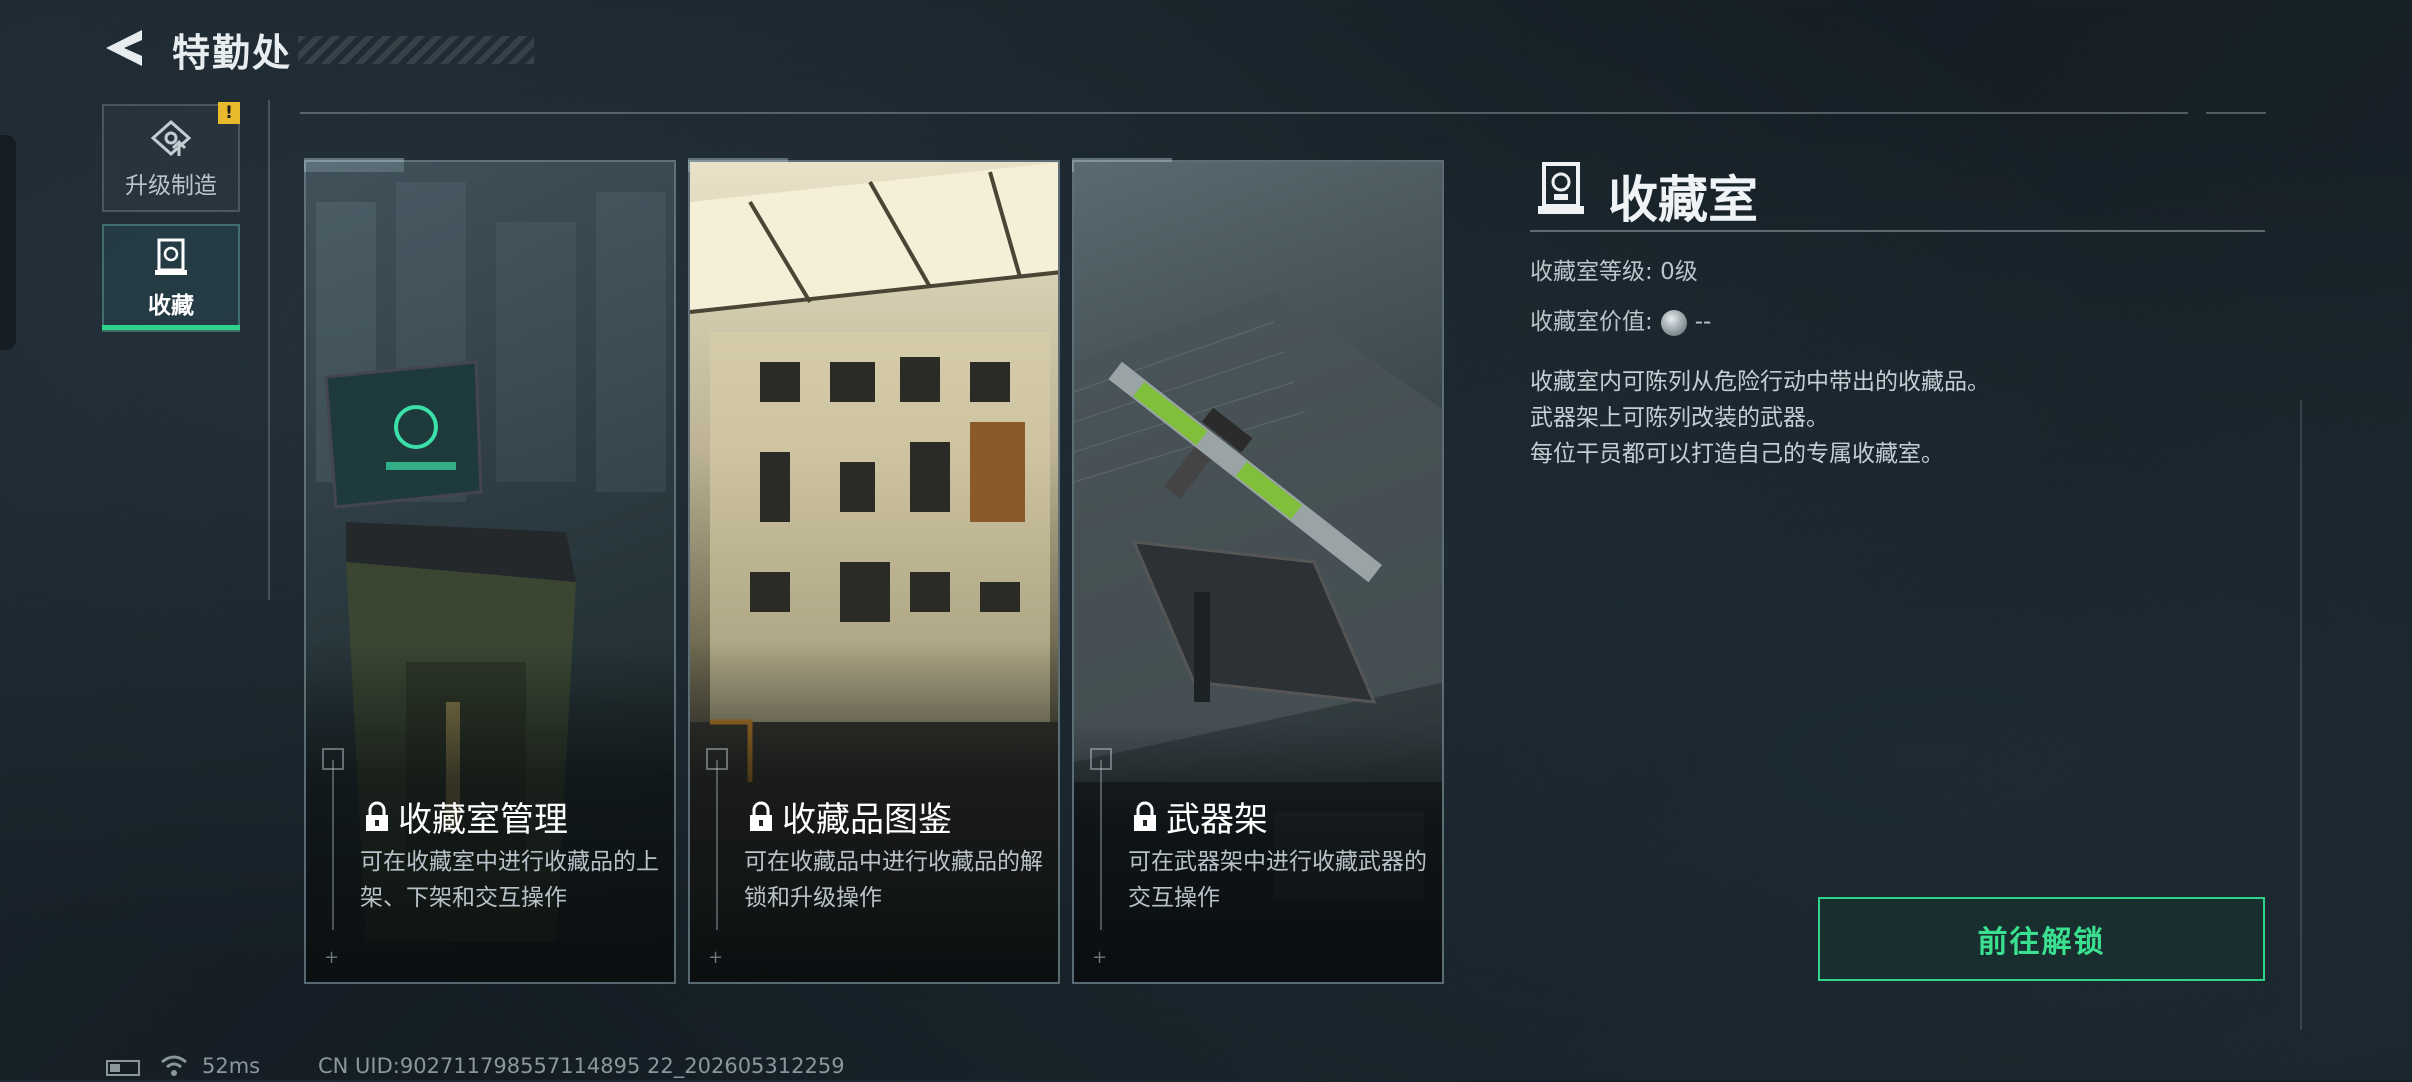  Describe the element at coordinates (232, 53) in the screenshot. I see `page-title: 特勤处` at that location.